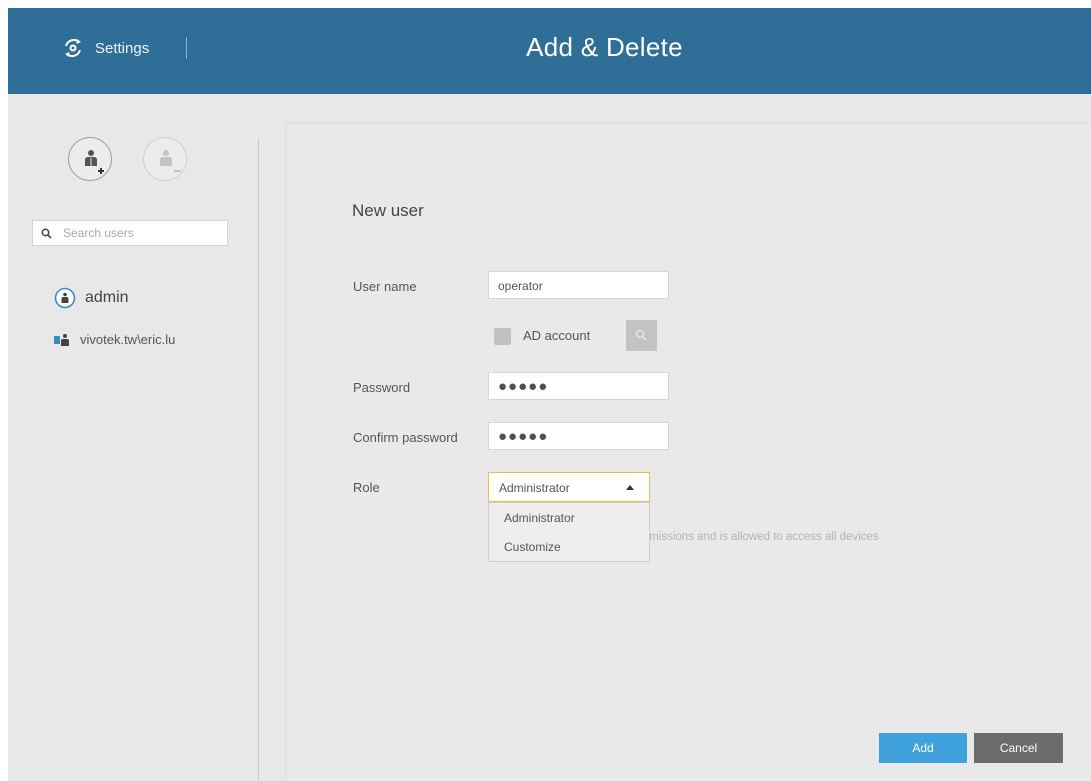 The width and height of the screenshot is (1091, 781). I want to click on password-label: Password, so click(382, 387).